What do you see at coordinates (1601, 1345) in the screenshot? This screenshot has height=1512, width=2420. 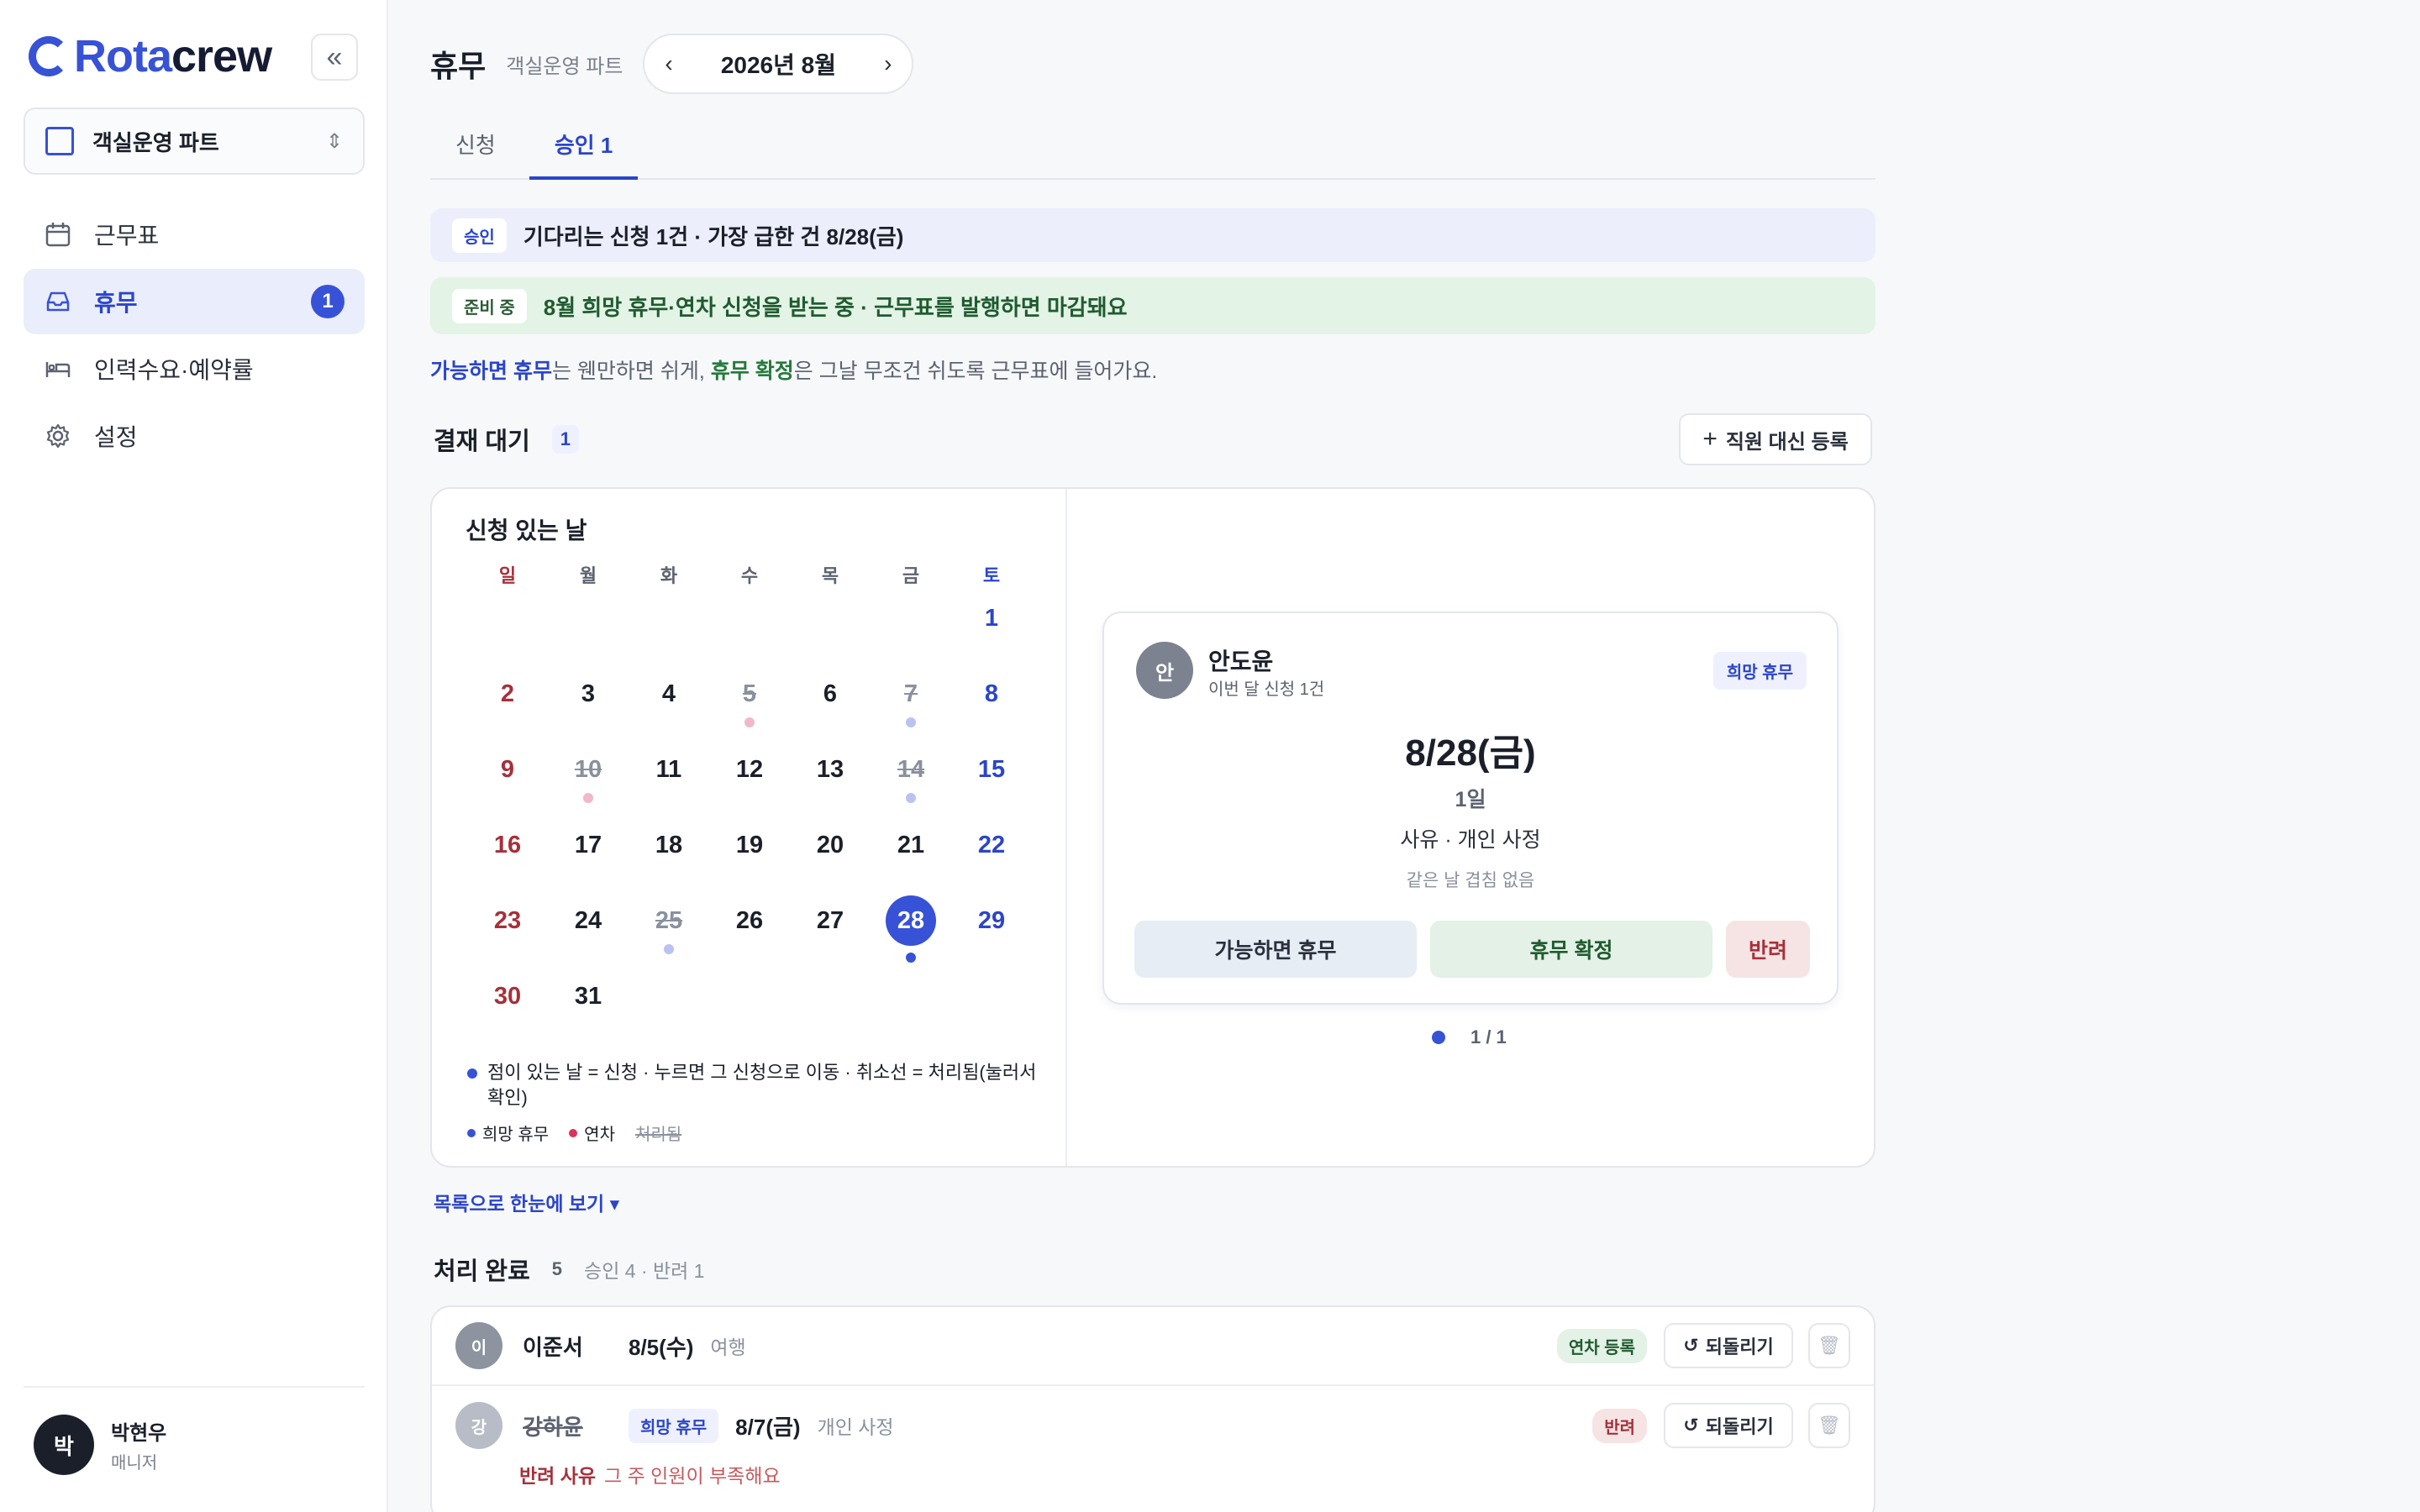 I see `status-badge: 연차 등록` at bounding box center [1601, 1345].